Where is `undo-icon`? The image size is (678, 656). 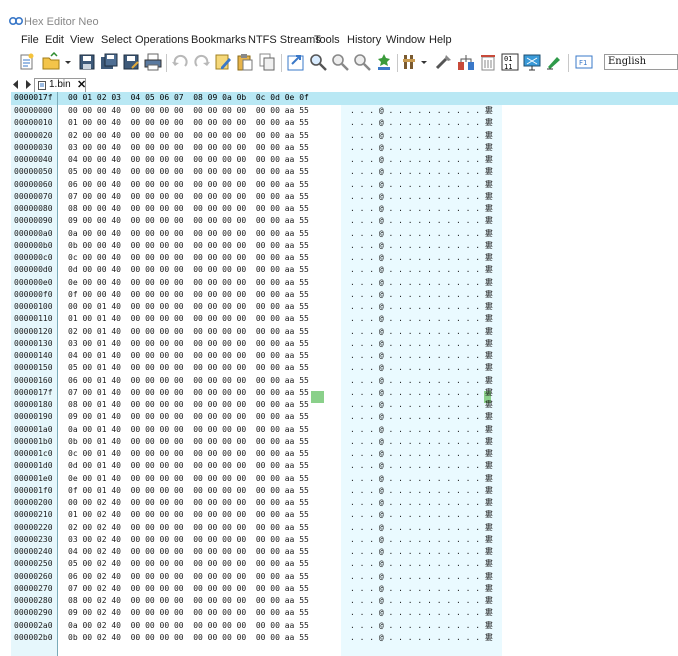
undo-icon is located at coordinates (180, 62).